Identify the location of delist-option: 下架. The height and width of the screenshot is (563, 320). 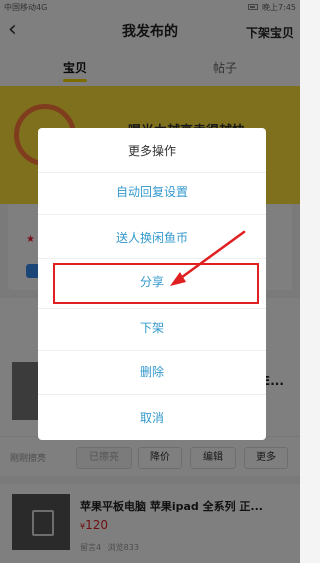
(152, 328).